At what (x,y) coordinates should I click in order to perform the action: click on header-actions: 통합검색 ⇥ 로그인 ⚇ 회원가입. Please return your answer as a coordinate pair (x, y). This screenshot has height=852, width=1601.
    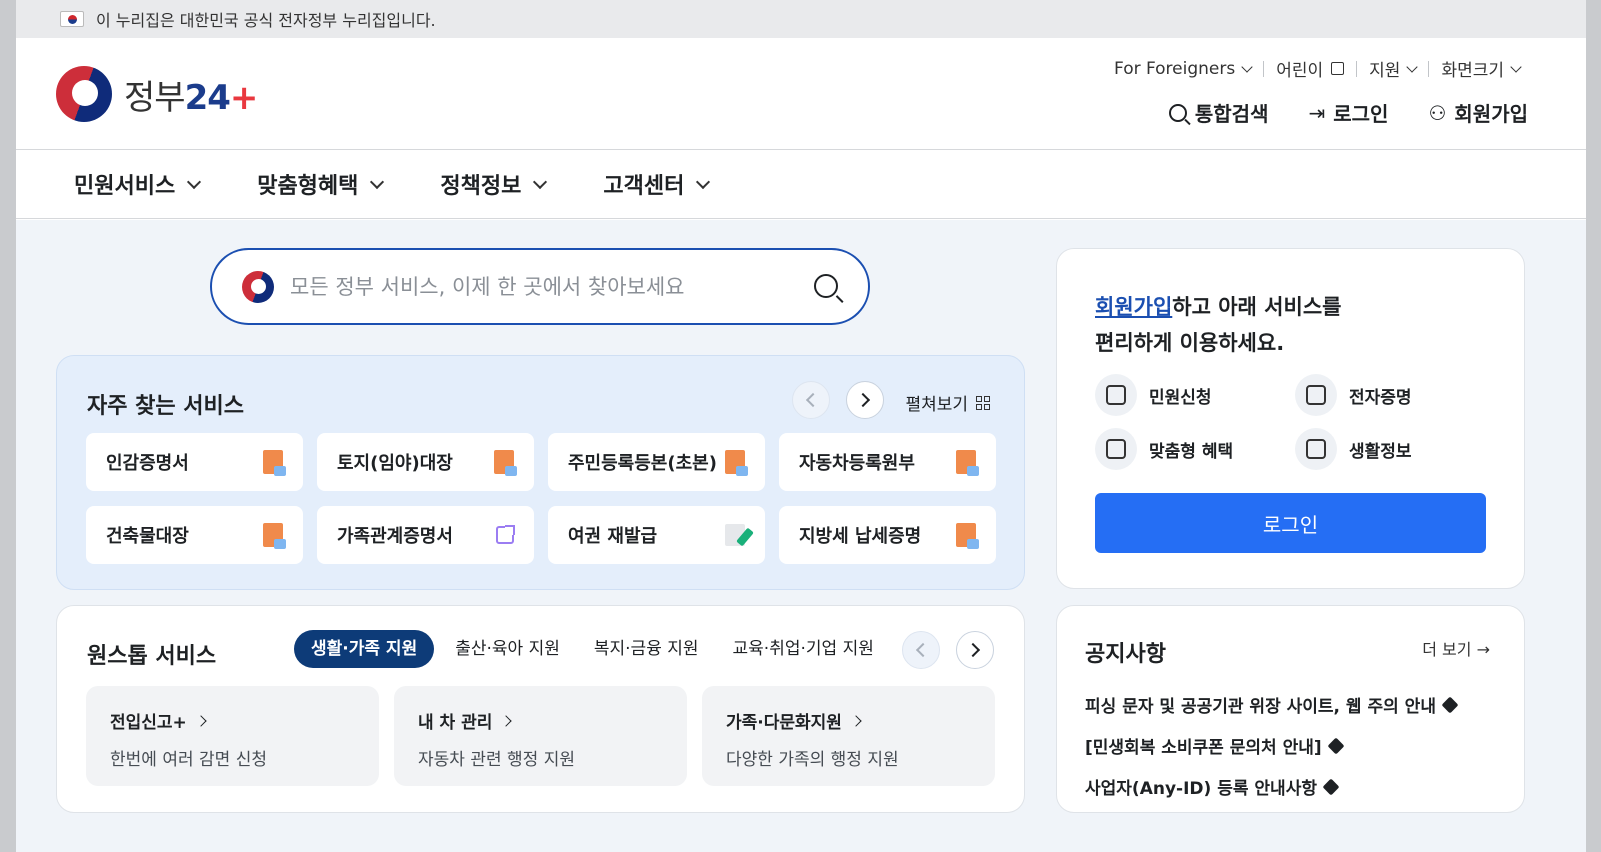
    Looking at the image, I should click on (1328, 112).